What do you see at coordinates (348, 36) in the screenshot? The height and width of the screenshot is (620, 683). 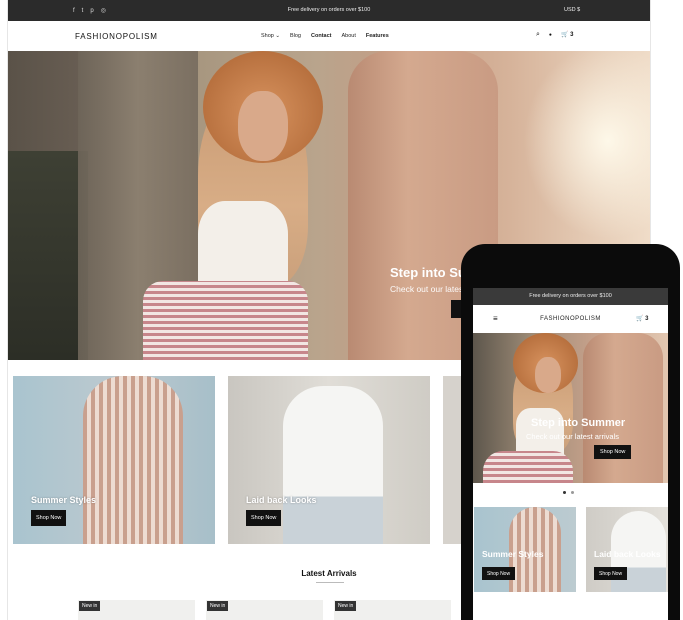 I see `nav-item-about: About` at bounding box center [348, 36].